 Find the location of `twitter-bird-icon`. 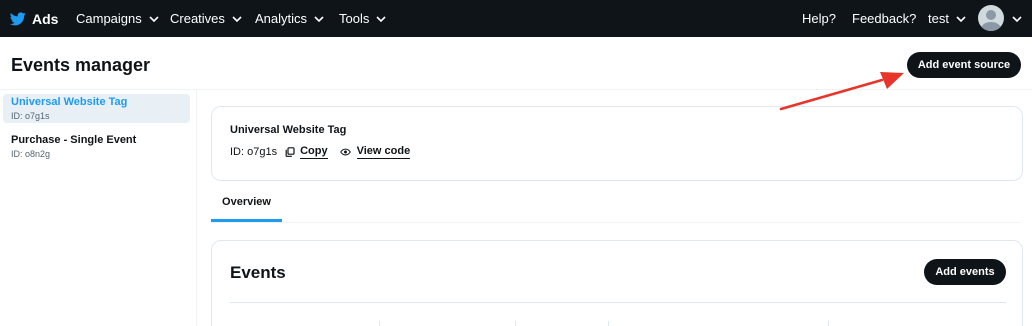

twitter-bird-icon is located at coordinates (18, 18).